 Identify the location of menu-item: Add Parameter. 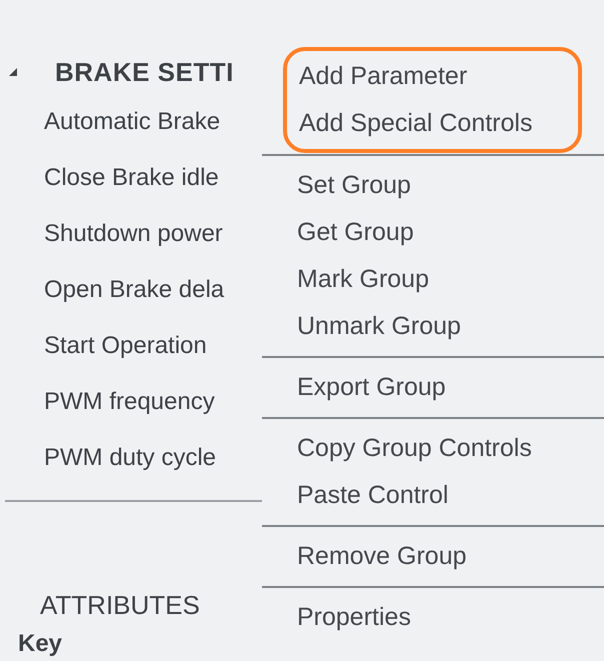
(383, 77).